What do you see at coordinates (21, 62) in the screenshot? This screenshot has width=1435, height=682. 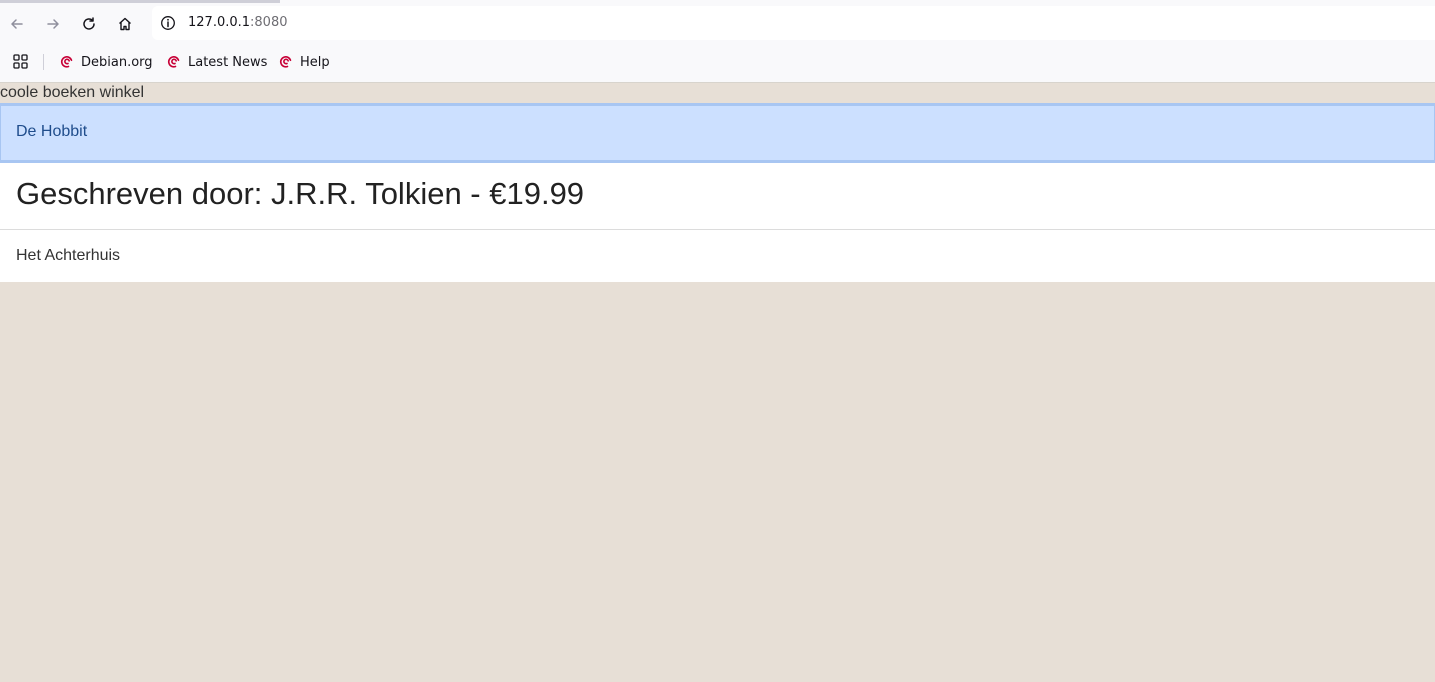 I see `apps-grid-icon` at bounding box center [21, 62].